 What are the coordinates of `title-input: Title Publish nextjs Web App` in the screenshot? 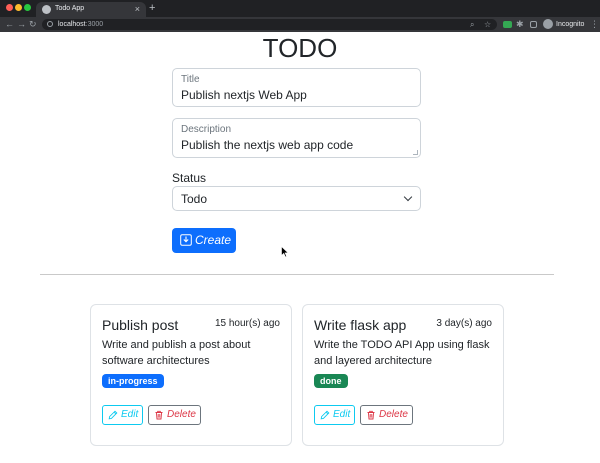 It's located at (296, 87).